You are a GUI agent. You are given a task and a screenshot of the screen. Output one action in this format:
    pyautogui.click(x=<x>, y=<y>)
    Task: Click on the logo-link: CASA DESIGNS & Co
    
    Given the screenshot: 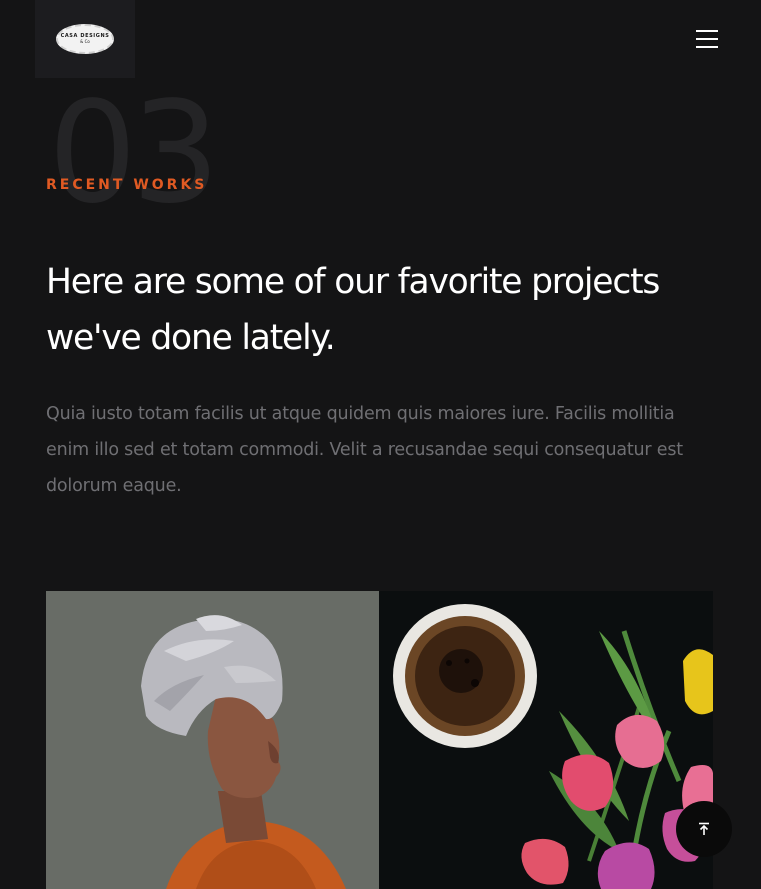 What is the action you would take?
    pyautogui.click(x=85, y=39)
    